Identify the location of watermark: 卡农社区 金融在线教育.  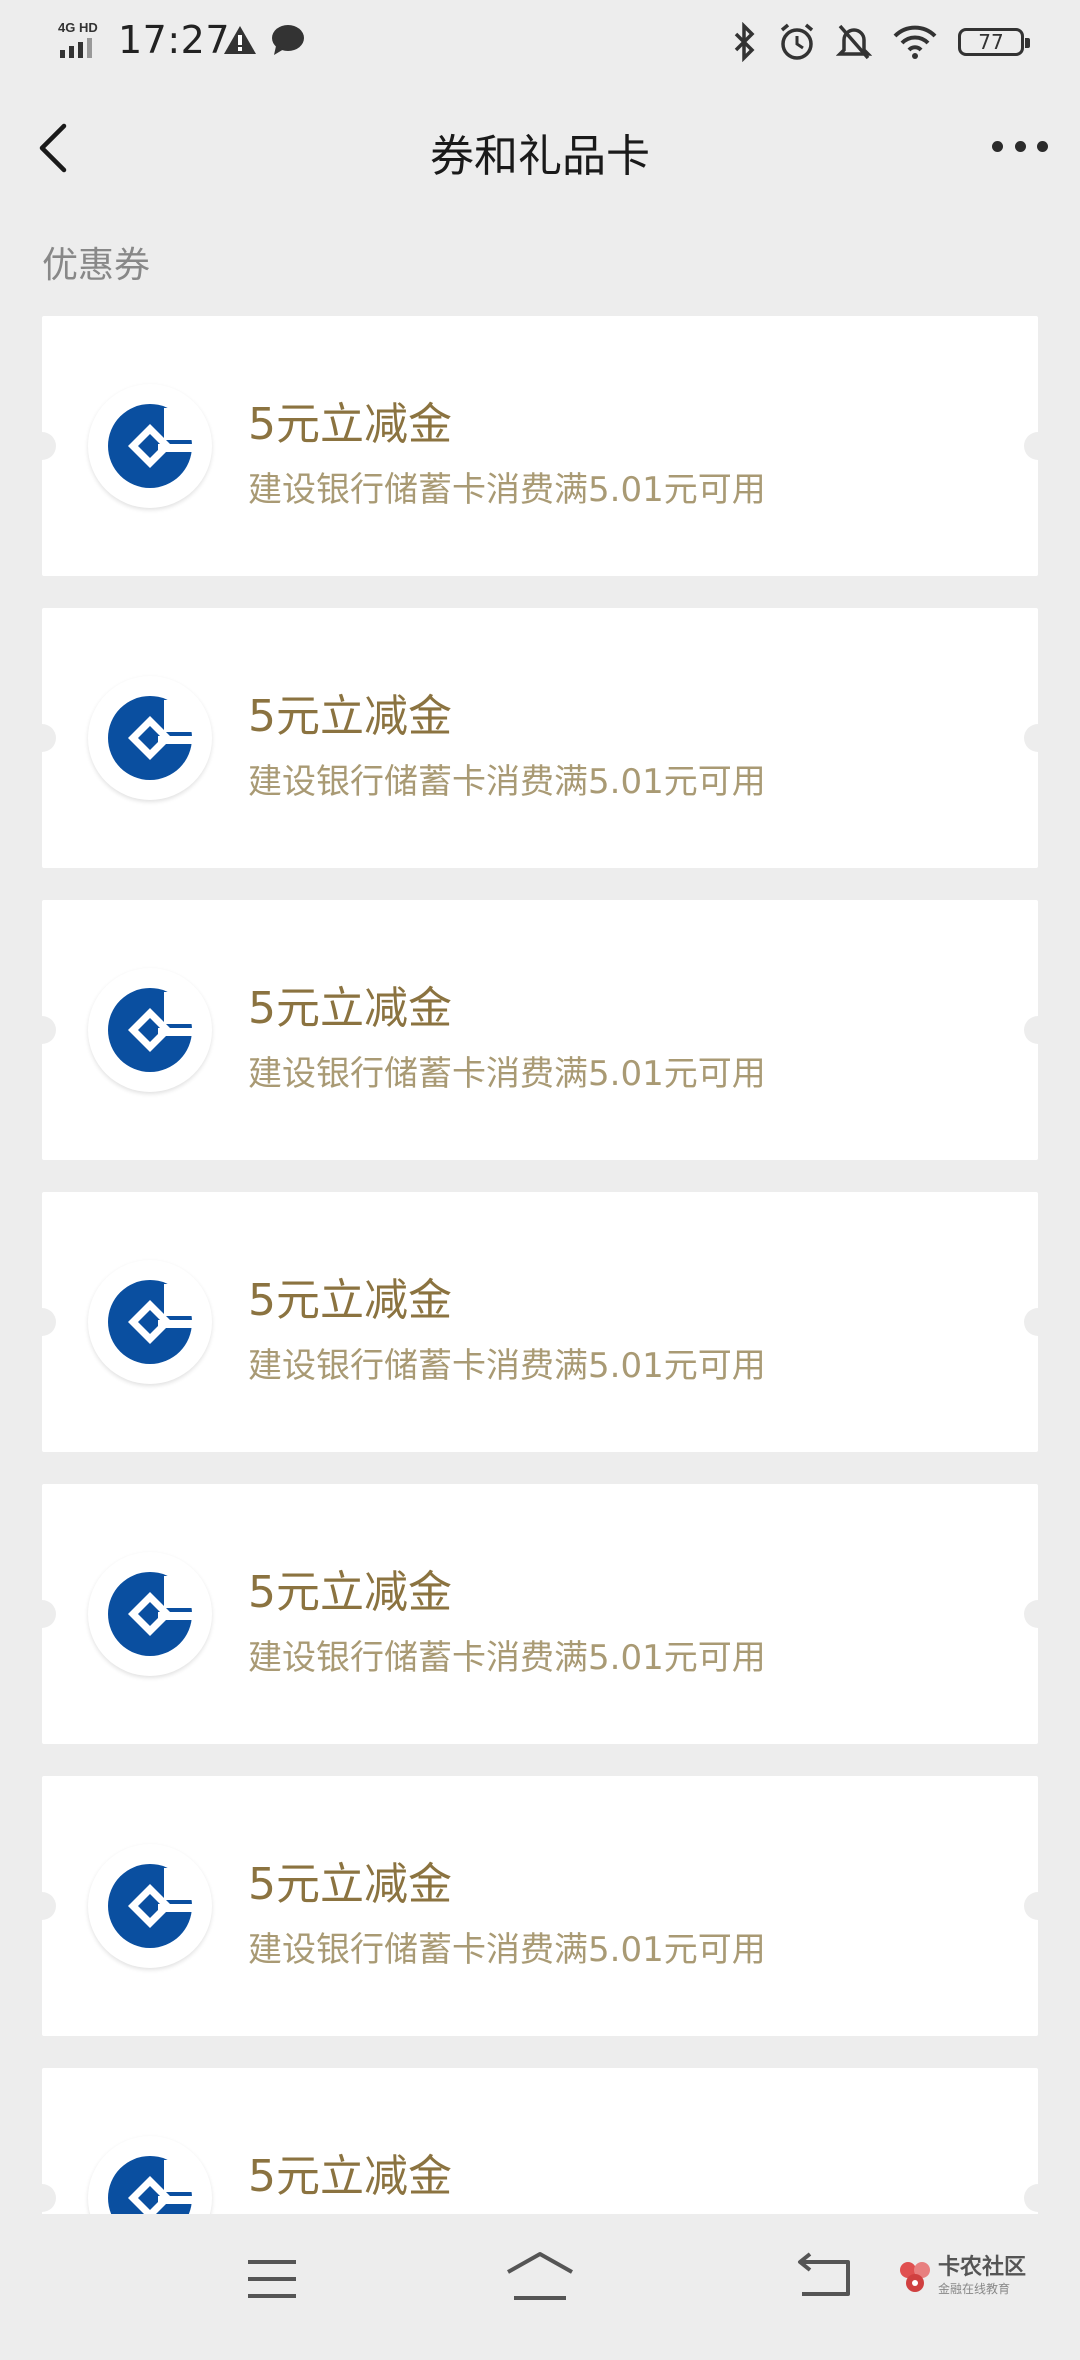
(962, 2276).